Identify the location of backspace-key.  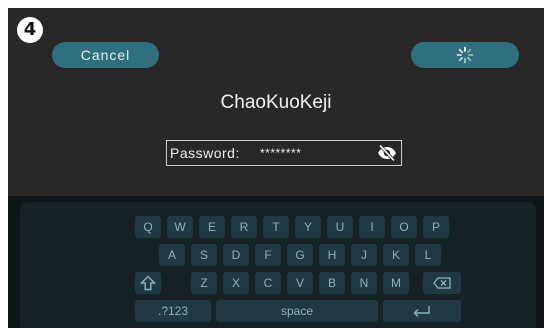
(442, 283).